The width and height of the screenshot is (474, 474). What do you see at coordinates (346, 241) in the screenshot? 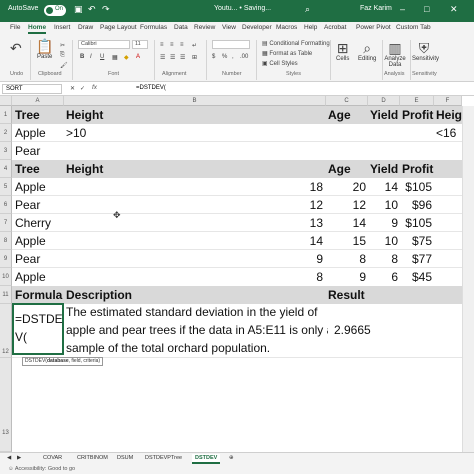
I see `cell-c8: 15` at bounding box center [346, 241].